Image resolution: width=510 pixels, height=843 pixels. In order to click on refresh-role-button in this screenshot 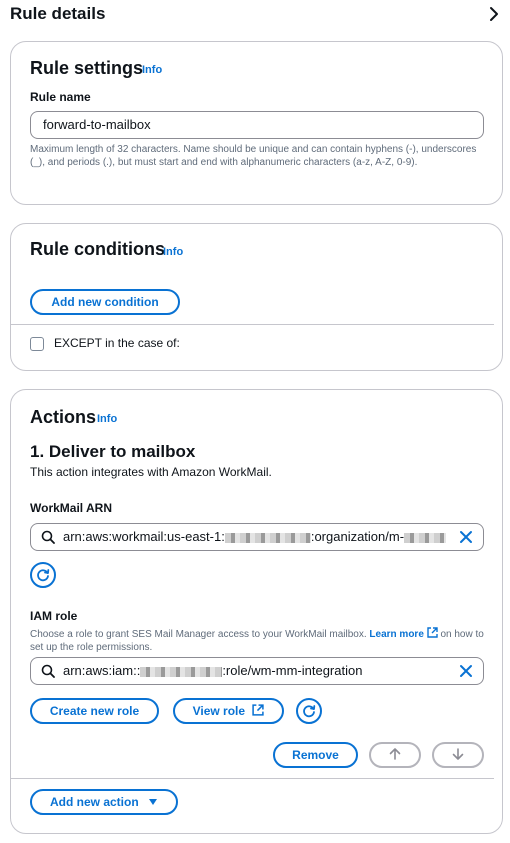, I will do `click(309, 711)`.